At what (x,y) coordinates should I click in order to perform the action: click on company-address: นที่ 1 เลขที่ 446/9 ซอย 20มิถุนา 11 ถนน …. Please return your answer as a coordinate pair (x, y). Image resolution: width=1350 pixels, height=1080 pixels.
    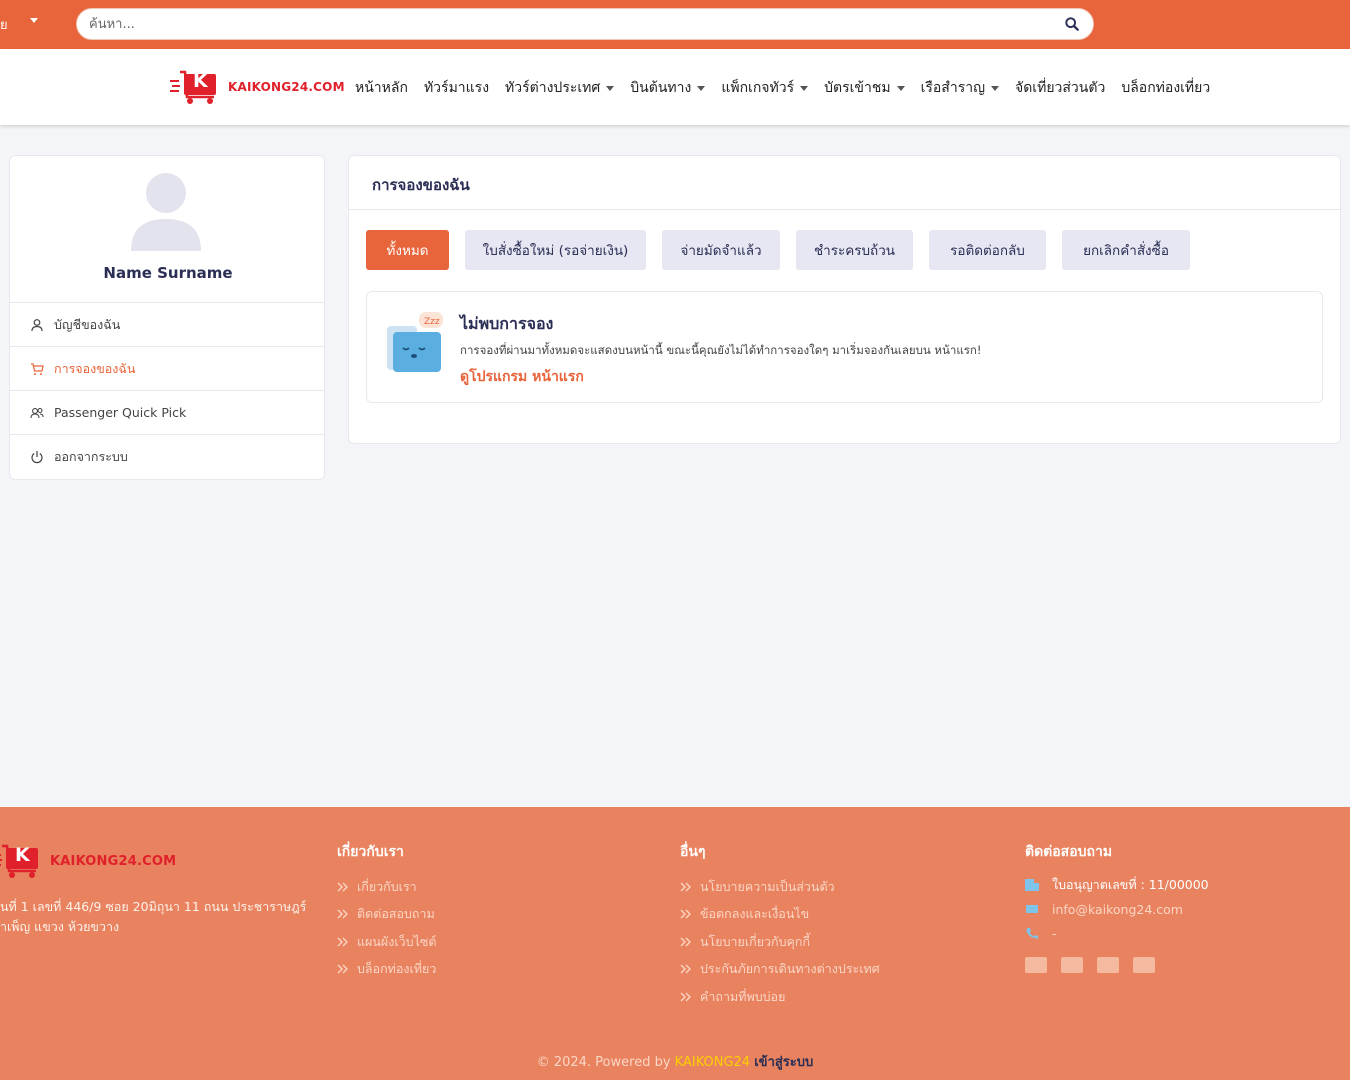
    Looking at the image, I should click on (153, 917).